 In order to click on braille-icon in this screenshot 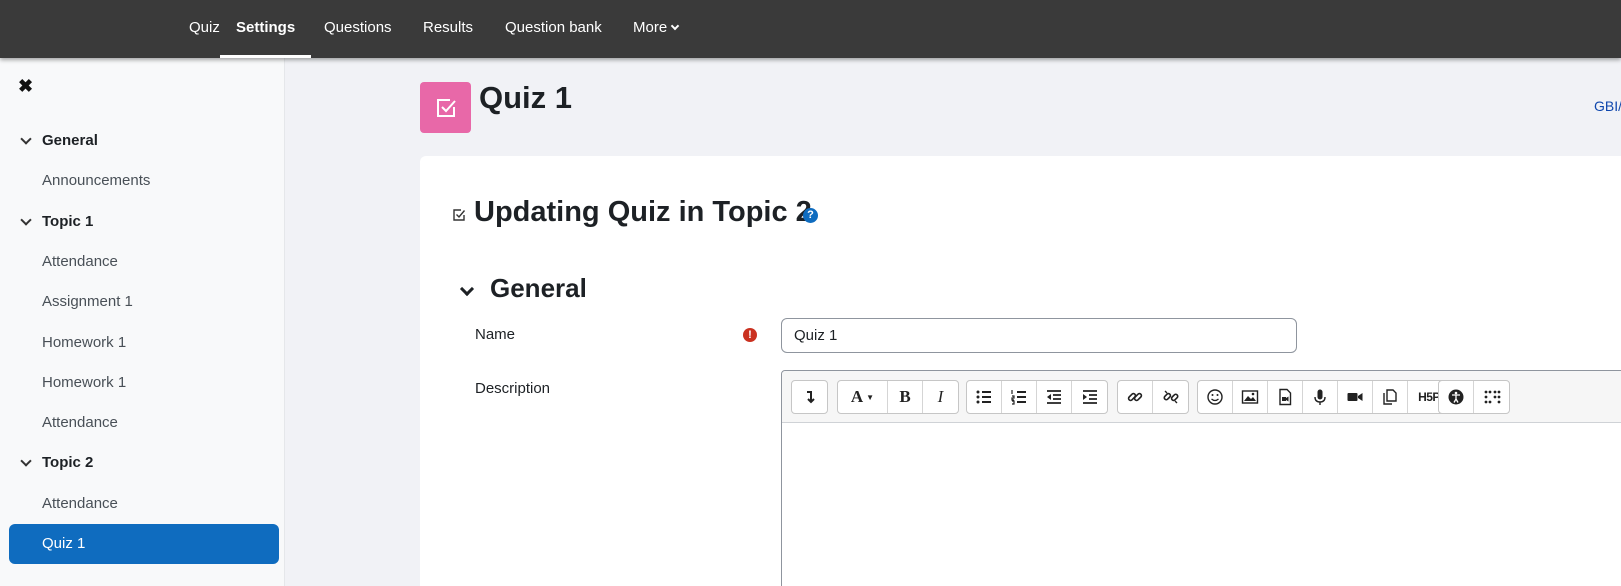, I will do `click(1492, 397)`.